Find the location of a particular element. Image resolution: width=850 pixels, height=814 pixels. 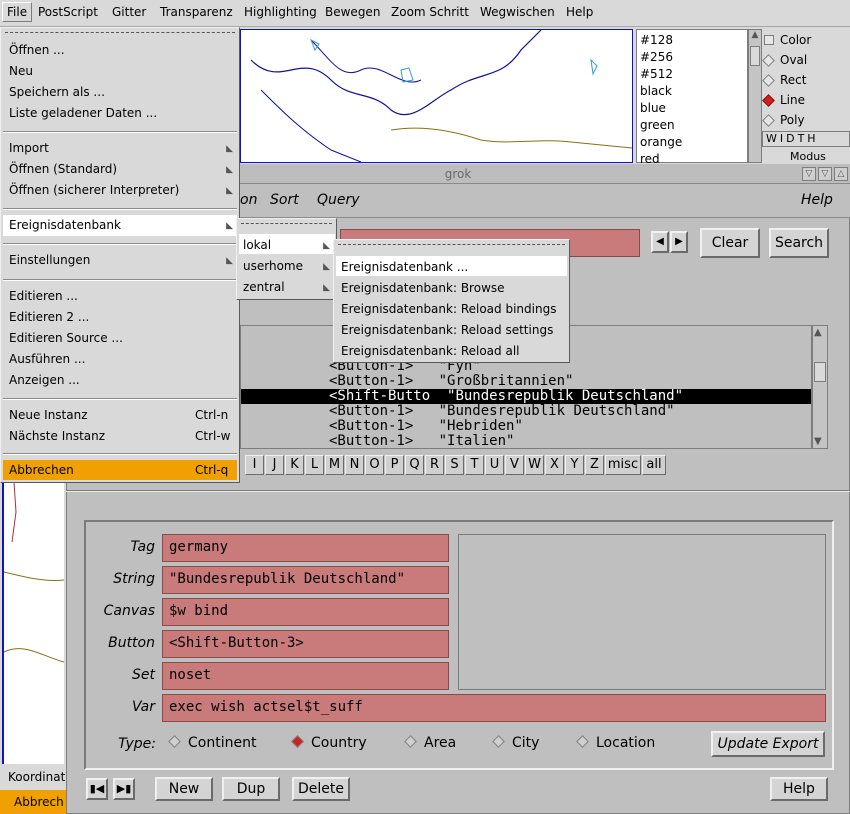

submenu-item-reload-all: Ereignisdatenbank: Reload all is located at coordinates (430, 351).